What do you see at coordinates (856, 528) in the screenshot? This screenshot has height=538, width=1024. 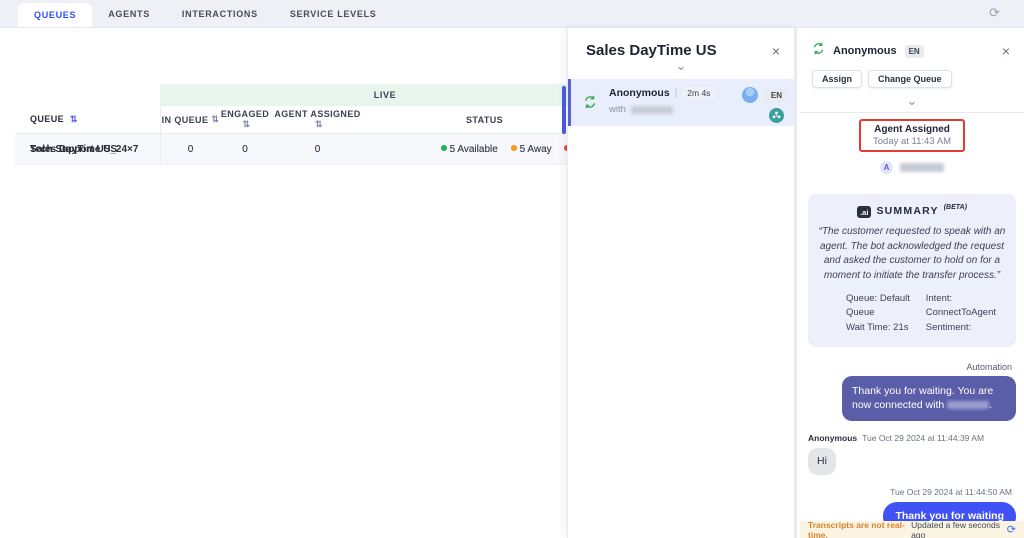 I see `transcript-notice: Transcripts are not real-time.` at bounding box center [856, 528].